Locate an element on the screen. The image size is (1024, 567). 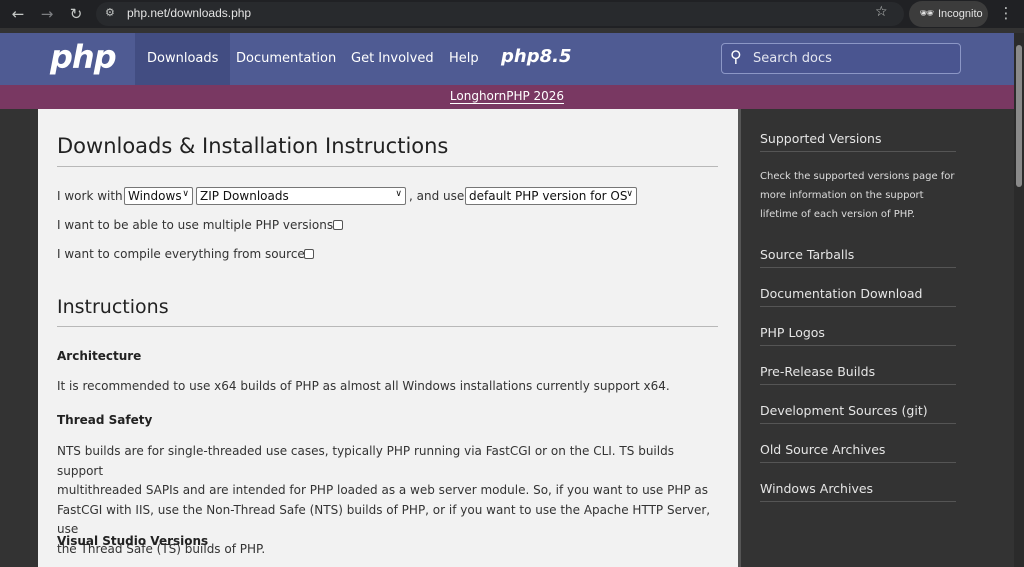
compile-source-checkbox is located at coordinates (309, 254).